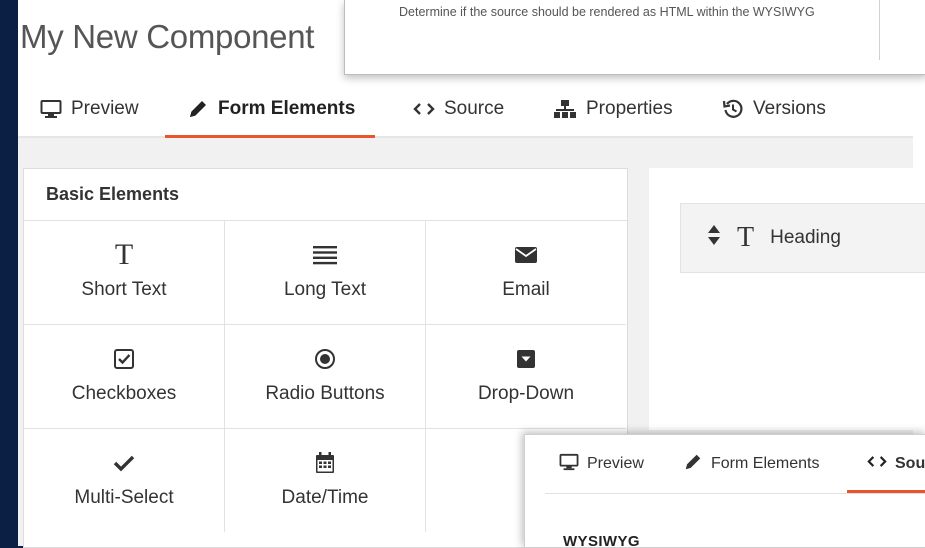 This screenshot has width=925, height=548. I want to click on tab-source: Source, so click(458, 109).